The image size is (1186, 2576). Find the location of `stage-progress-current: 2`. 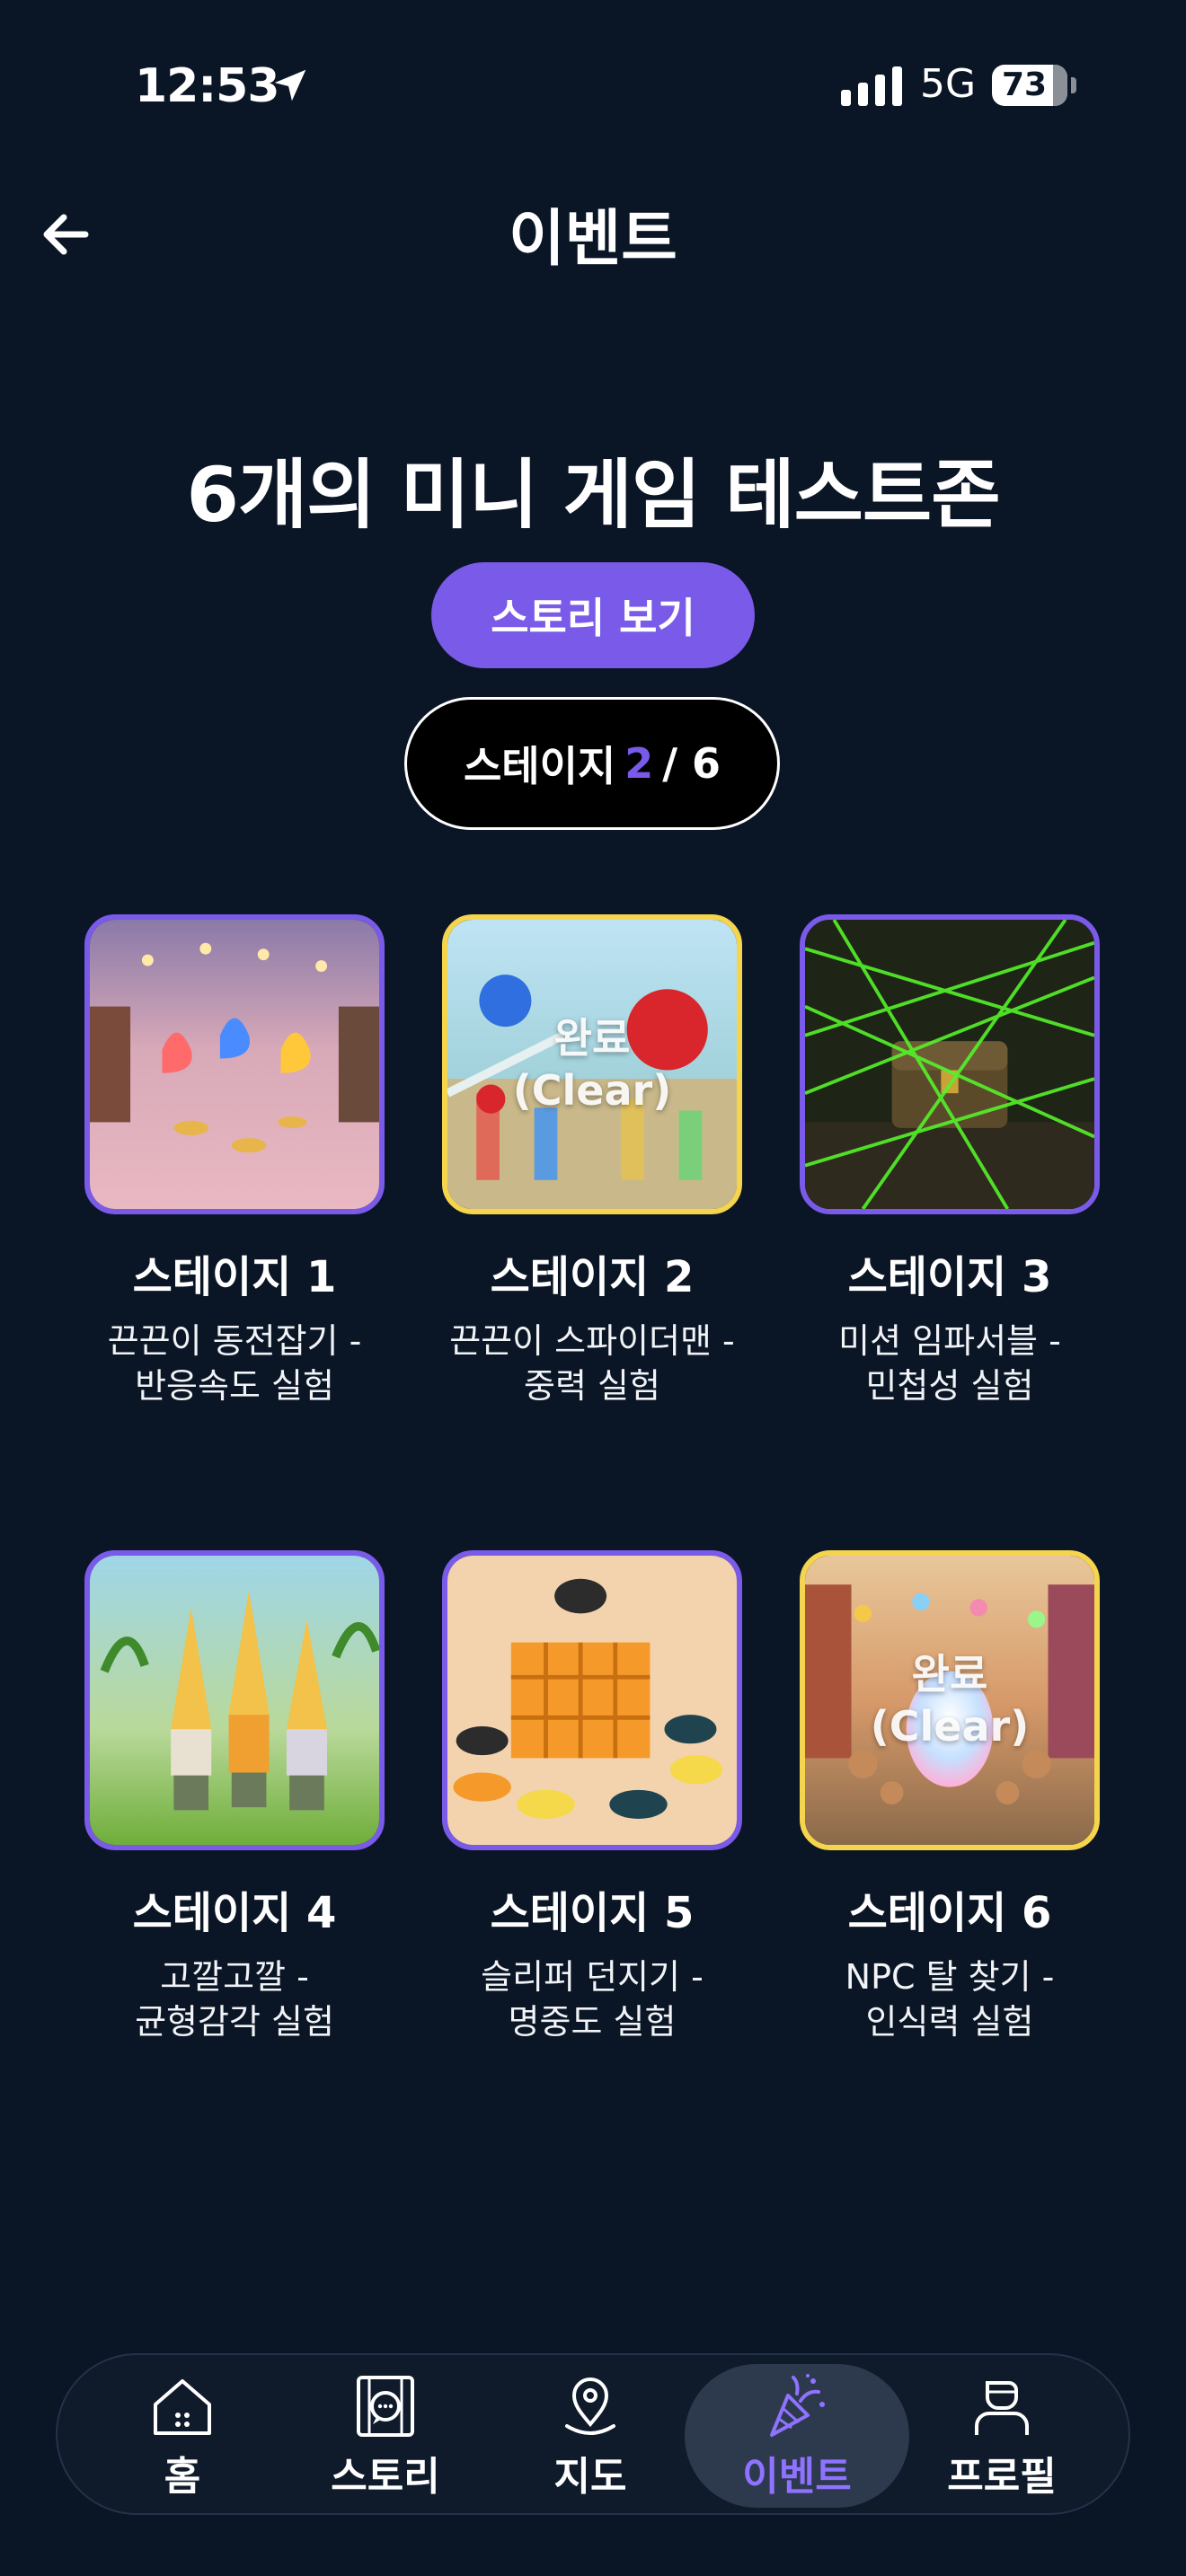

stage-progress-current: 2 is located at coordinates (639, 763).